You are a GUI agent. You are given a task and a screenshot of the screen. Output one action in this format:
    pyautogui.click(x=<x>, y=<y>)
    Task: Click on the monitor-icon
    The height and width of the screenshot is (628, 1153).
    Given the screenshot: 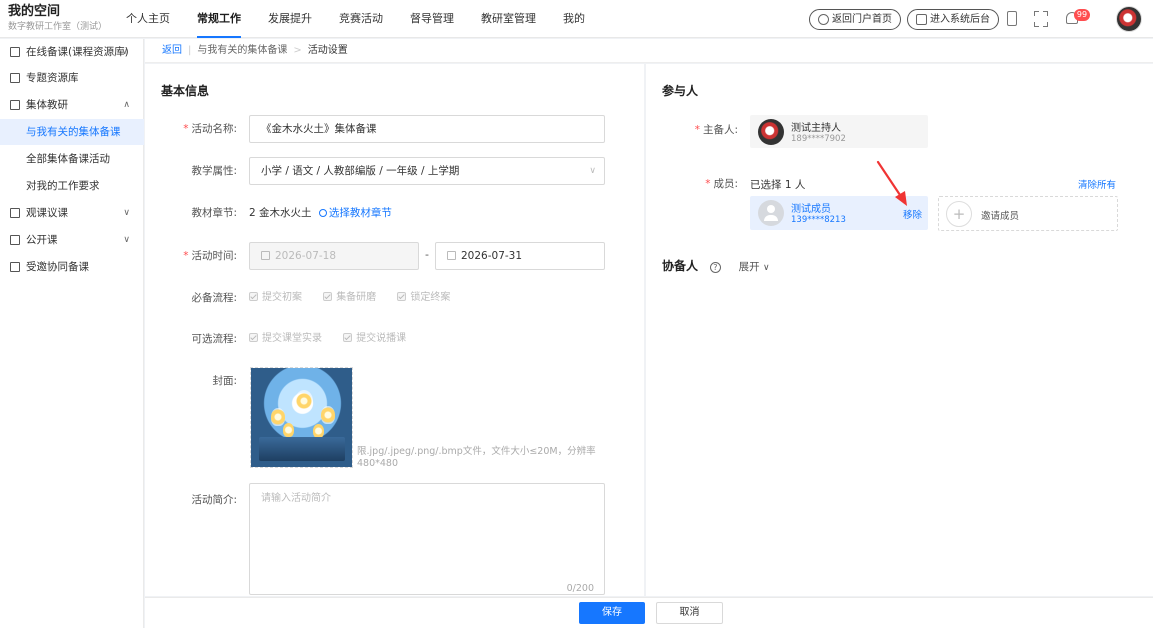 What is the action you would take?
    pyautogui.click(x=921, y=19)
    